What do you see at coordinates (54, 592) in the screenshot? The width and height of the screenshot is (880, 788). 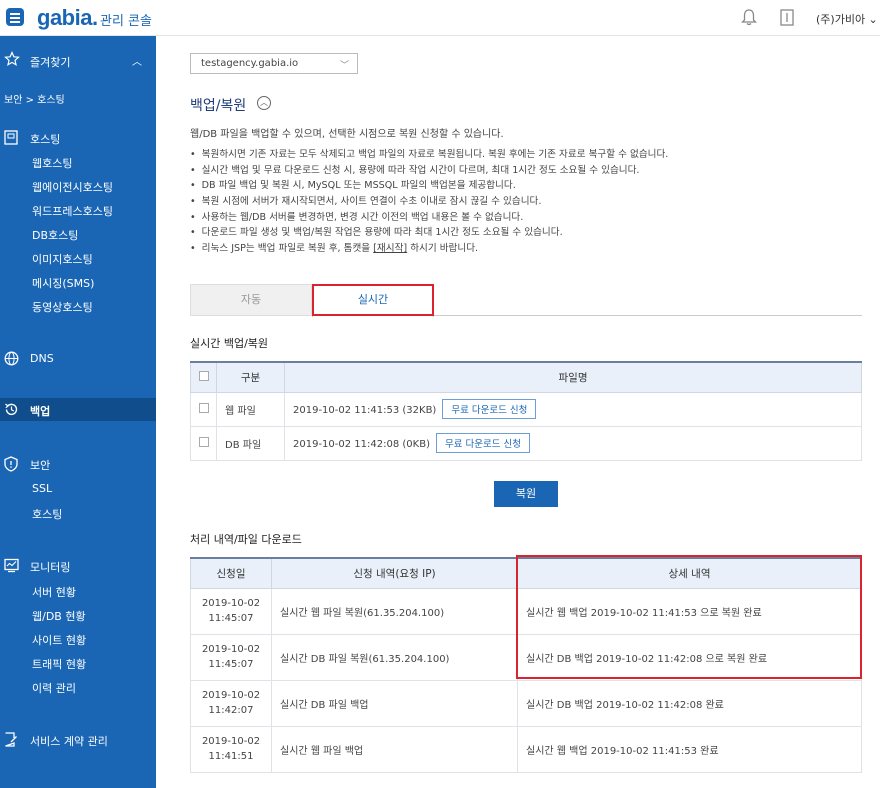 I see `sidebar-item-server-status: 서버 현황` at bounding box center [54, 592].